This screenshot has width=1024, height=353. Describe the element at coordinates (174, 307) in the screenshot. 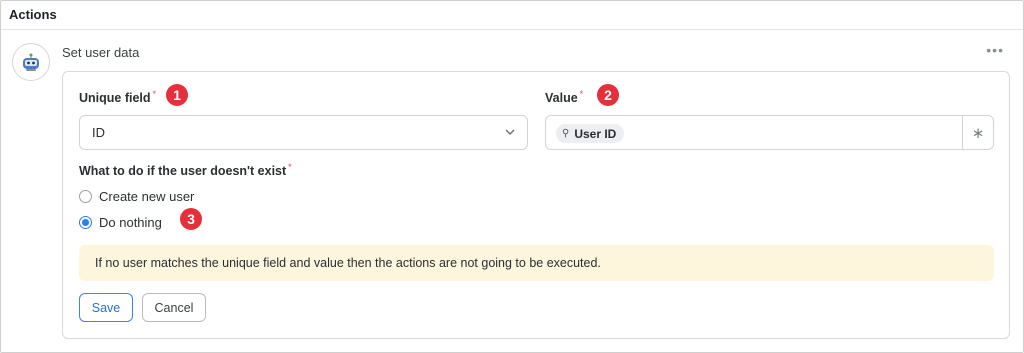

I see `cancel-button: Cancel` at that location.